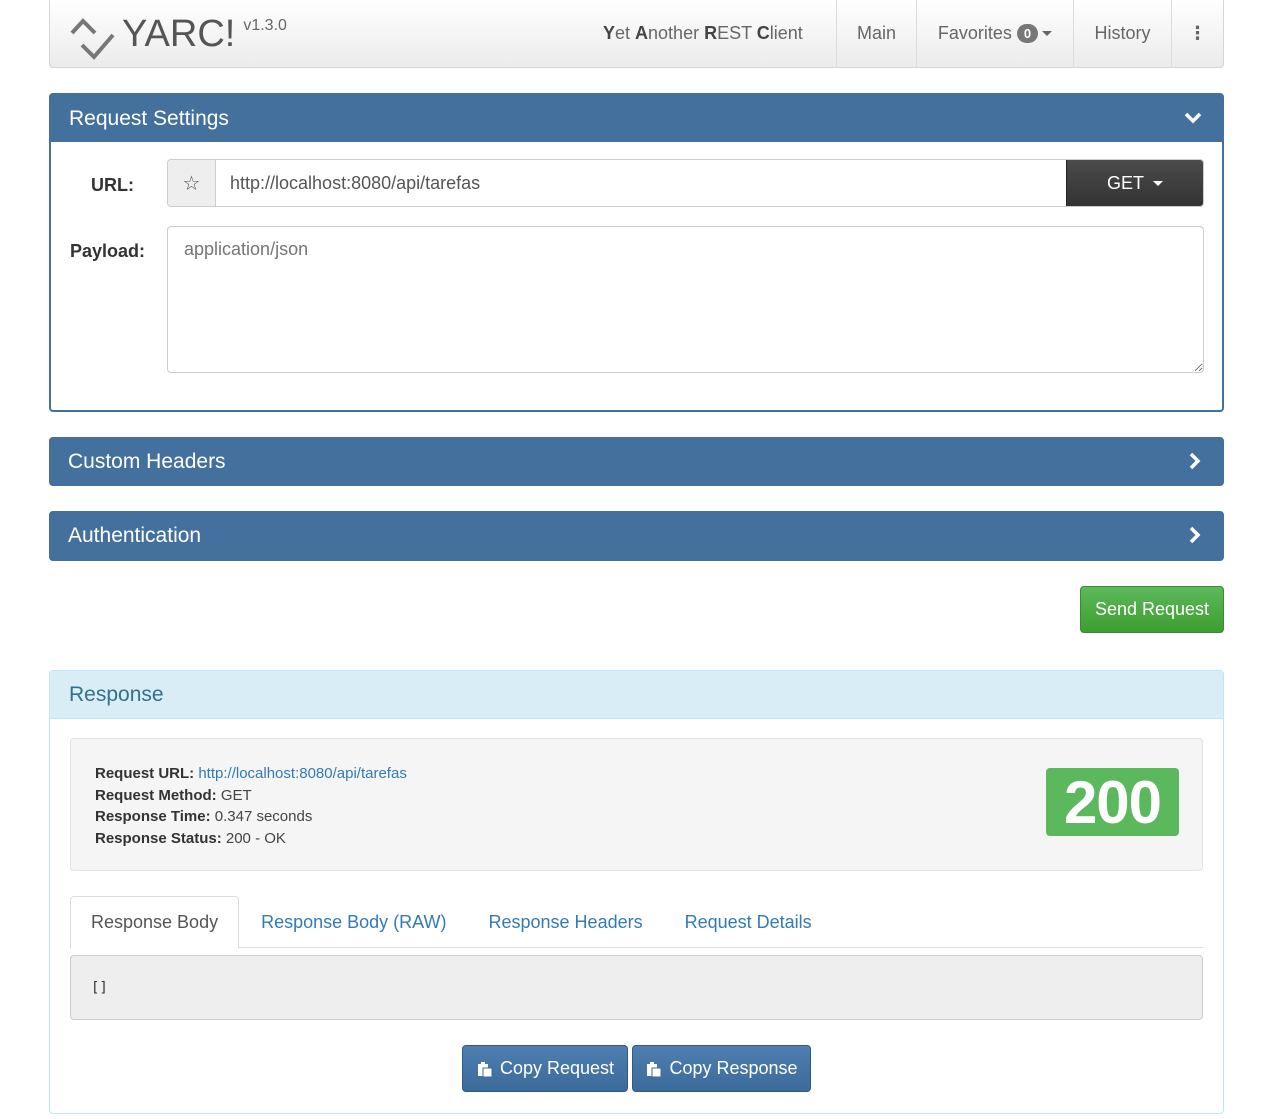 The height and width of the screenshot is (1119, 1275). I want to click on tagline-word: EST, so click(737, 33).